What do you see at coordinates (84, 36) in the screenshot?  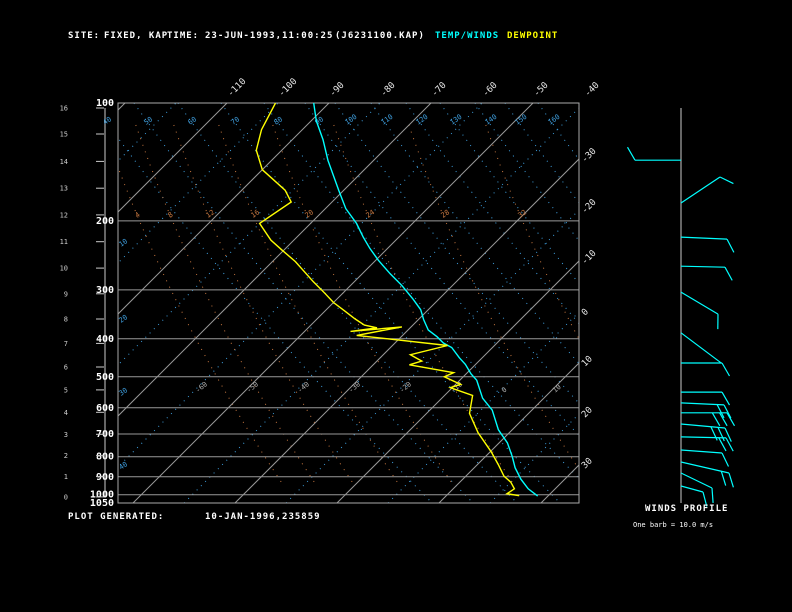 I see `site-label: SITE:` at bounding box center [84, 36].